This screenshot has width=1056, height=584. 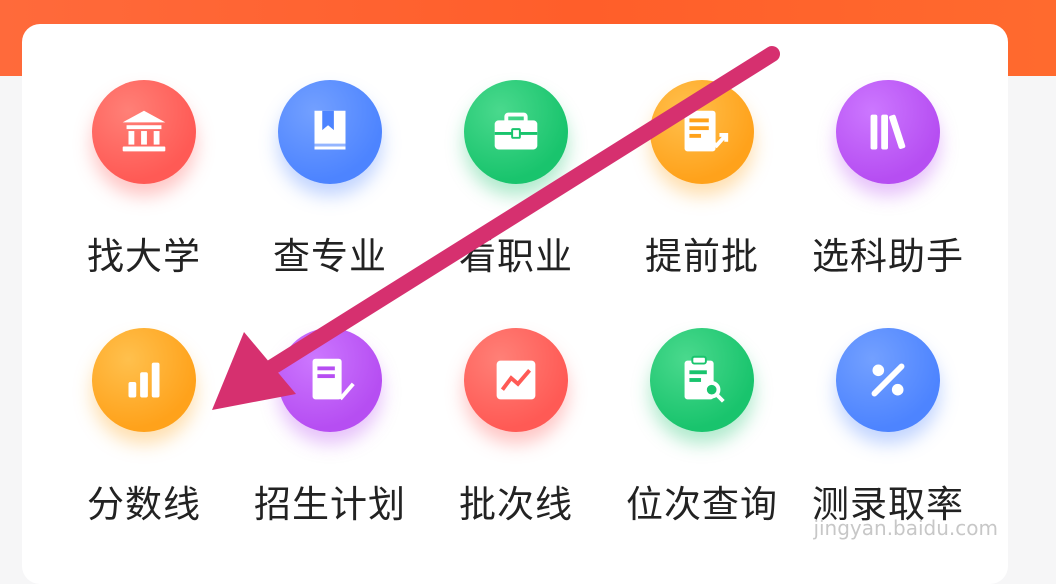 What do you see at coordinates (905, 528) in the screenshot?
I see `watermark: jingyan.baidu.com` at bounding box center [905, 528].